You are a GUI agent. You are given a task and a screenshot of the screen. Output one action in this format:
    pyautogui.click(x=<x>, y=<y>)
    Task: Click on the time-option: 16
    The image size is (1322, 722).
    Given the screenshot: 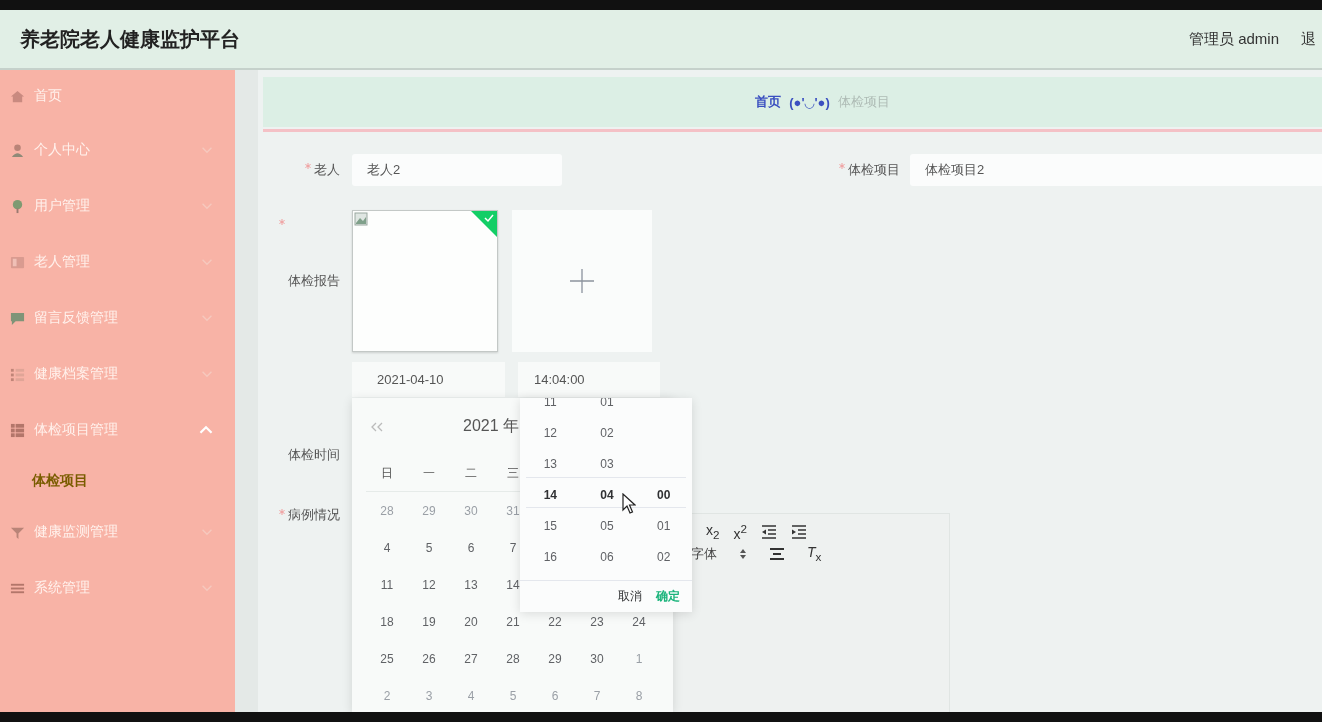 What is the action you would take?
    pyautogui.click(x=550, y=556)
    